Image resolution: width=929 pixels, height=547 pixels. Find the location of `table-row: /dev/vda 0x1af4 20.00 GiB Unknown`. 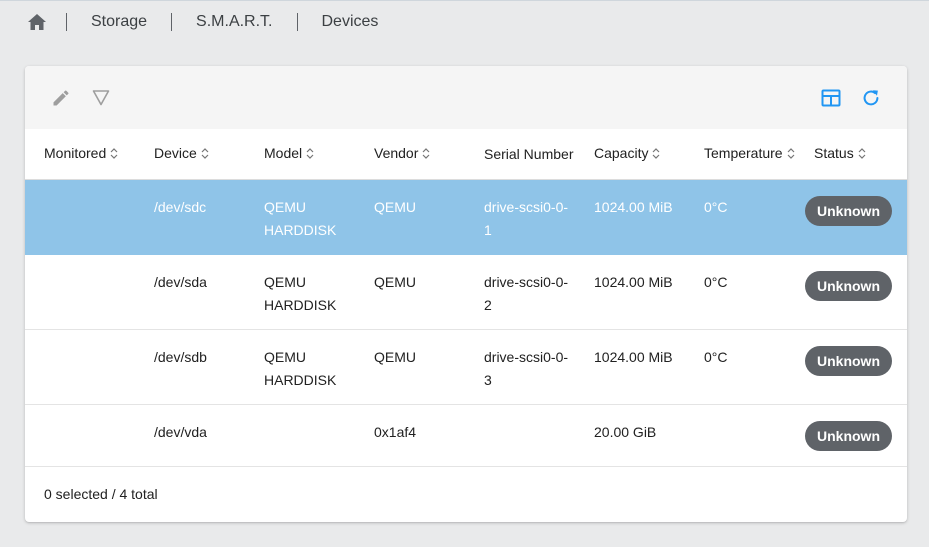

table-row: /dev/vda 0x1af4 20.00 GiB Unknown is located at coordinates (466, 435).